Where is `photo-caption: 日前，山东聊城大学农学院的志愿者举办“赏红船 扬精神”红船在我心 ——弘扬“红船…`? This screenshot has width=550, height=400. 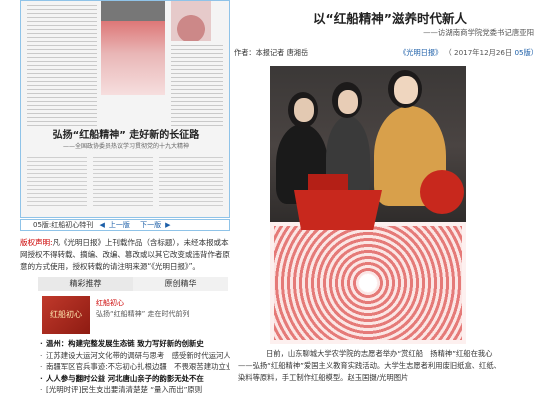 photo-caption: 日前，山东聊城大学农学院的志愿者举办“赏红船 扬精神”红船在我心 ——弘扬“红船… is located at coordinates (393, 366).